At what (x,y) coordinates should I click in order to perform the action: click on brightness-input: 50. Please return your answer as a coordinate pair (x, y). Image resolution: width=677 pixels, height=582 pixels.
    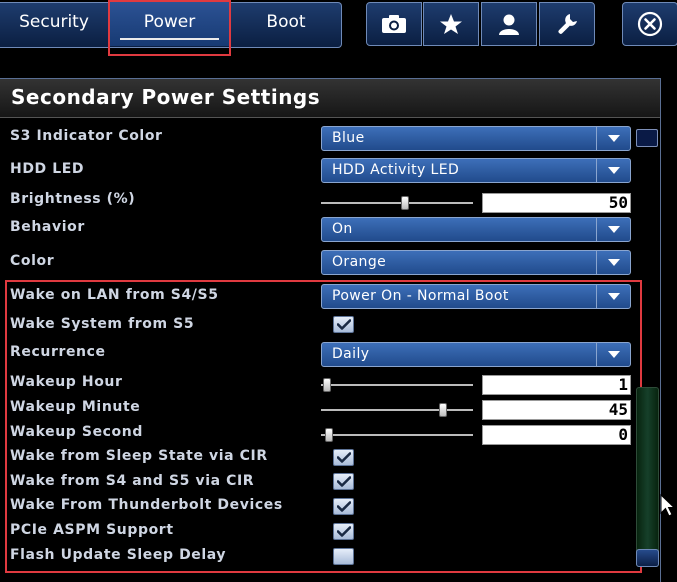
    Looking at the image, I should click on (556, 203).